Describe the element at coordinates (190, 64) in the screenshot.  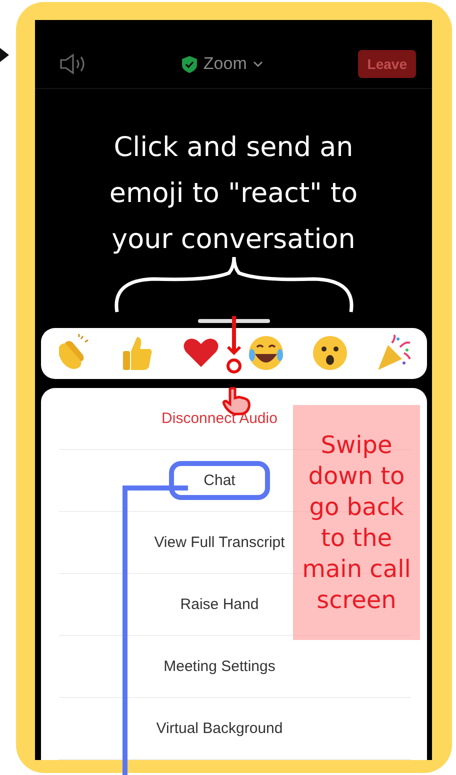
I see `shield-icon` at that location.